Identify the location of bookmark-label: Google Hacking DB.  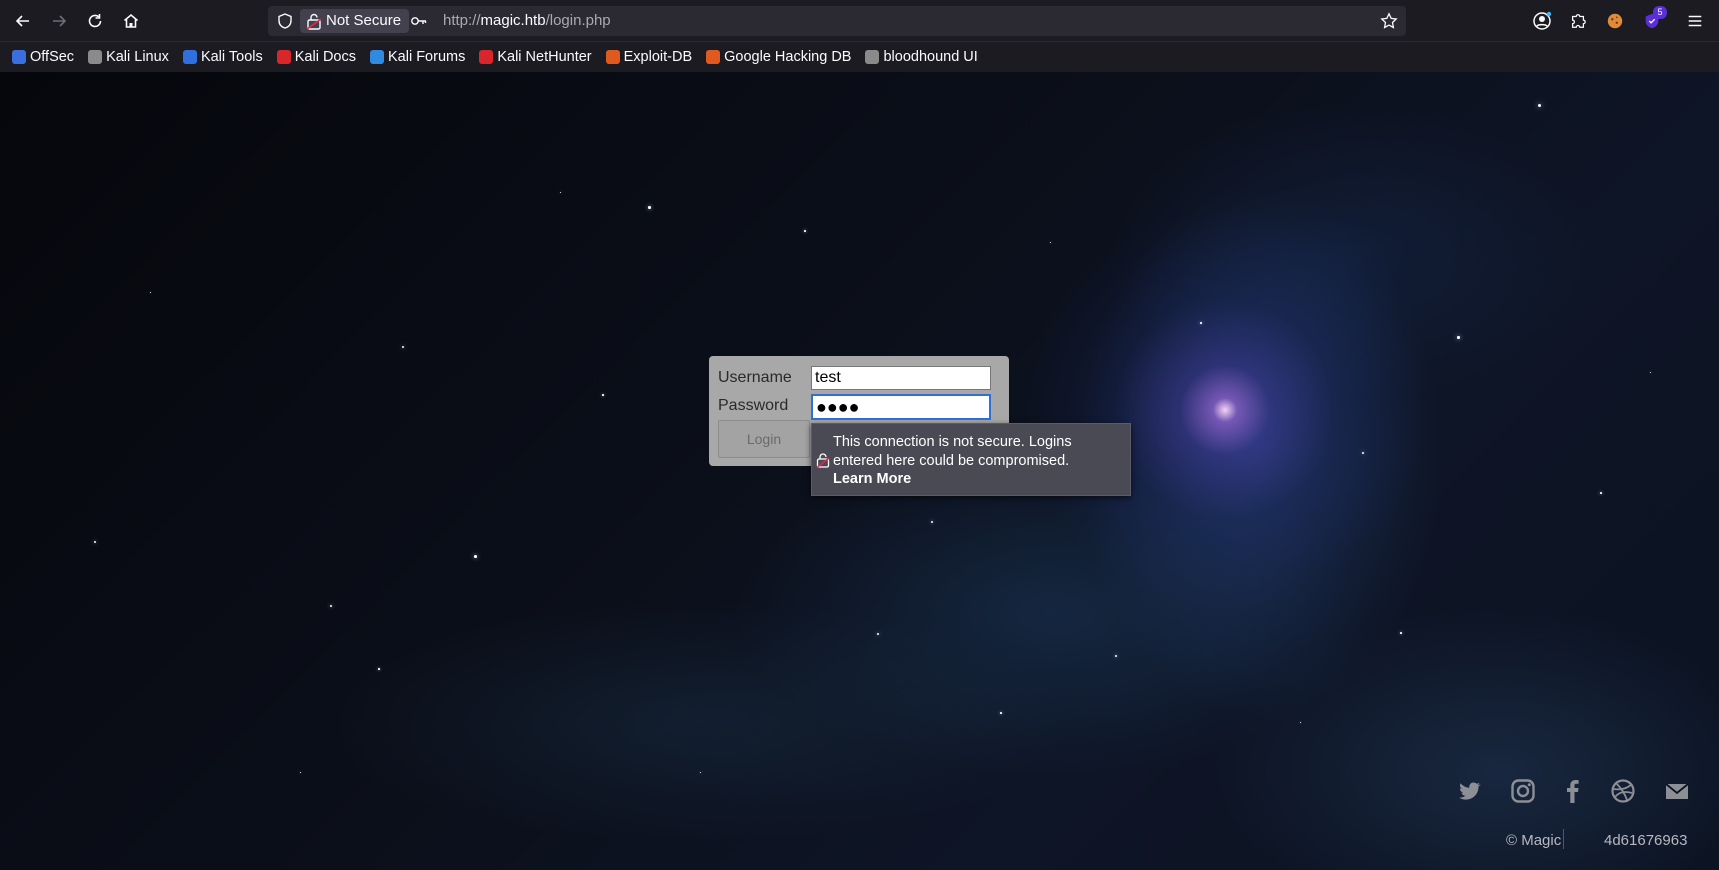
(788, 57).